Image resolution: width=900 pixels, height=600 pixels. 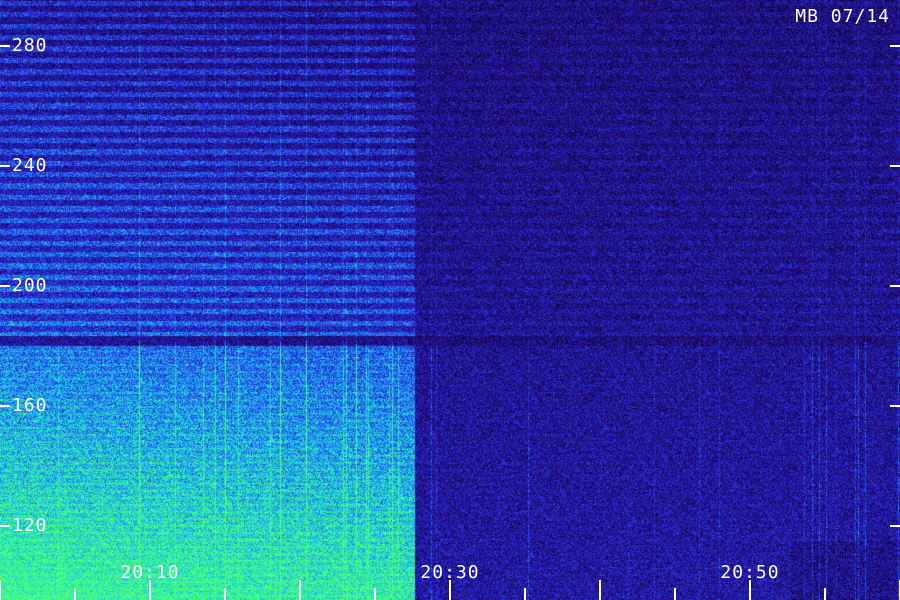 I want to click on frequency-tick-label: 120, so click(x=30, y=525).